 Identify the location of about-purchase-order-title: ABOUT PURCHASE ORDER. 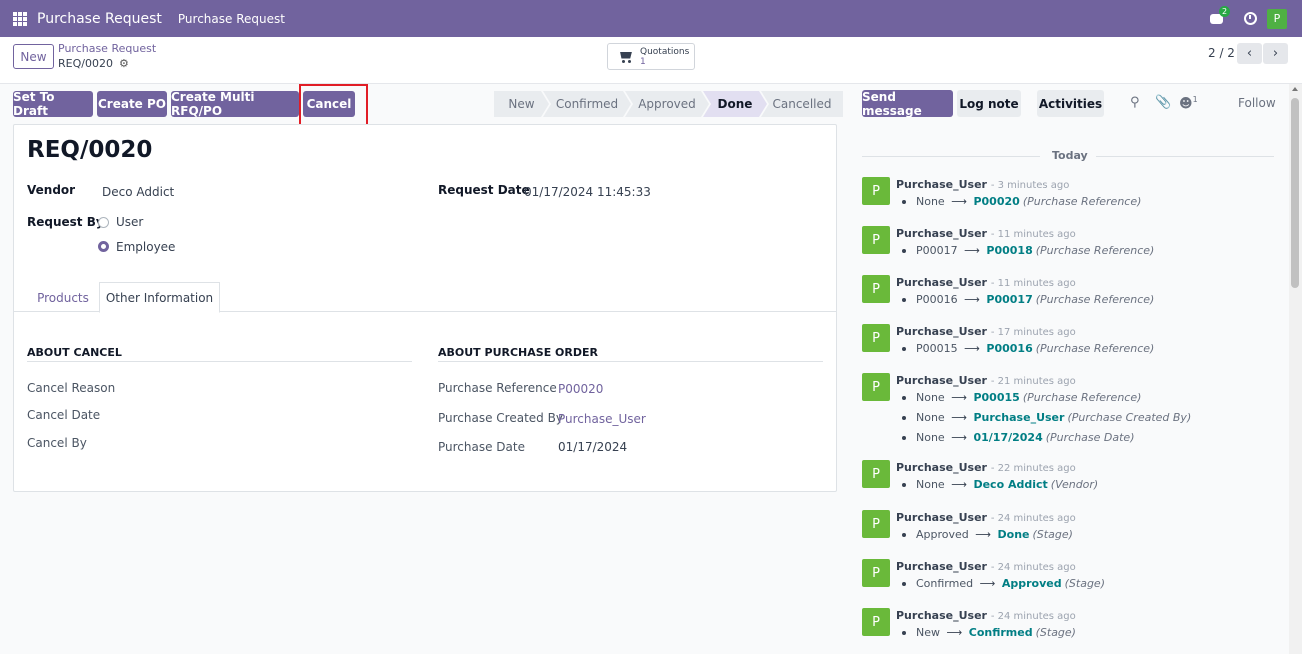
(518, 352).